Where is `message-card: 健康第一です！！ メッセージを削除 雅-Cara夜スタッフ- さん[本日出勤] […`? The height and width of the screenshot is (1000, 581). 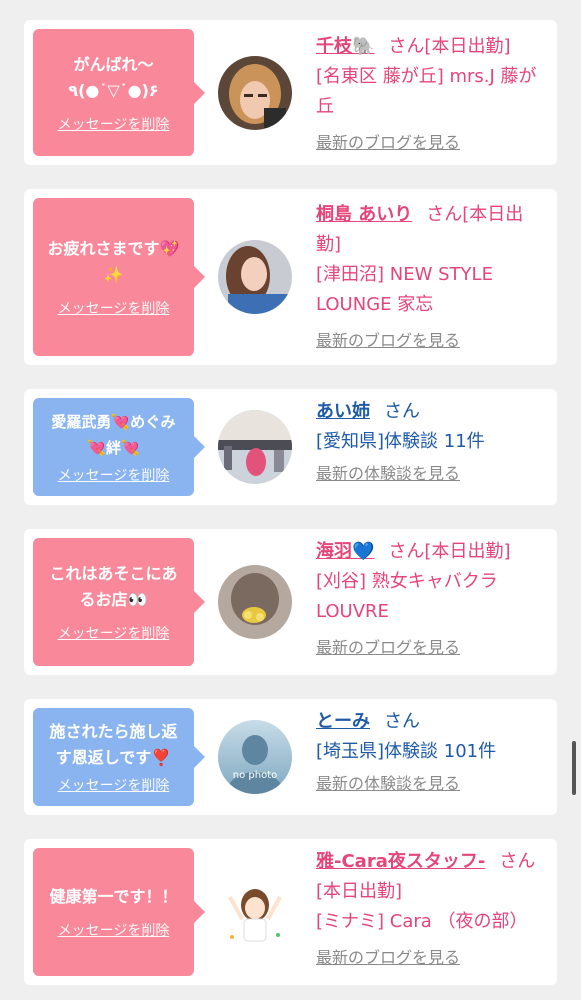 message-card: 健康第一です！！ メッセージを削除 雅-Cara夜スタッフ- さん[本日出勤] [… is located at coordinates (290, 912).